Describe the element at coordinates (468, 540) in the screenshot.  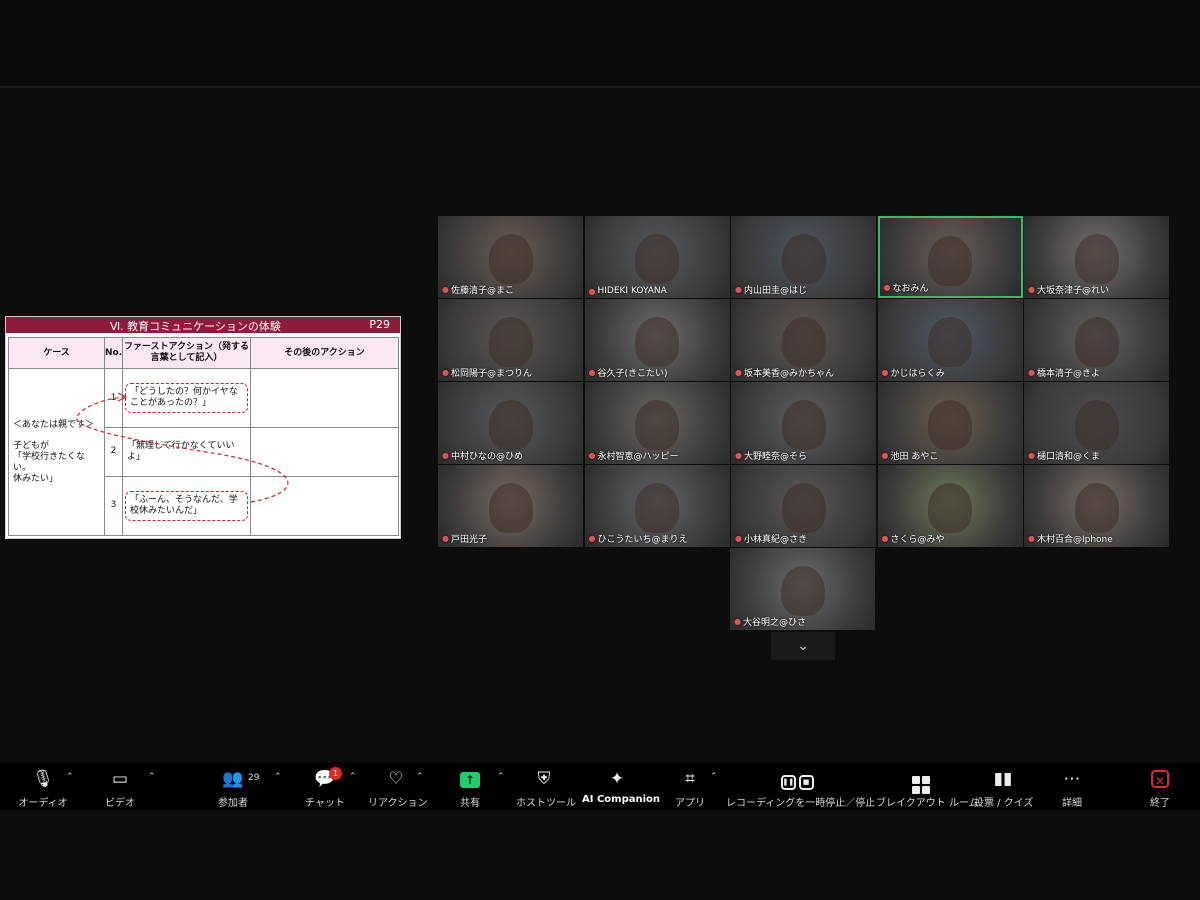
I see `participant-name-text: 戸田光子` at that location.